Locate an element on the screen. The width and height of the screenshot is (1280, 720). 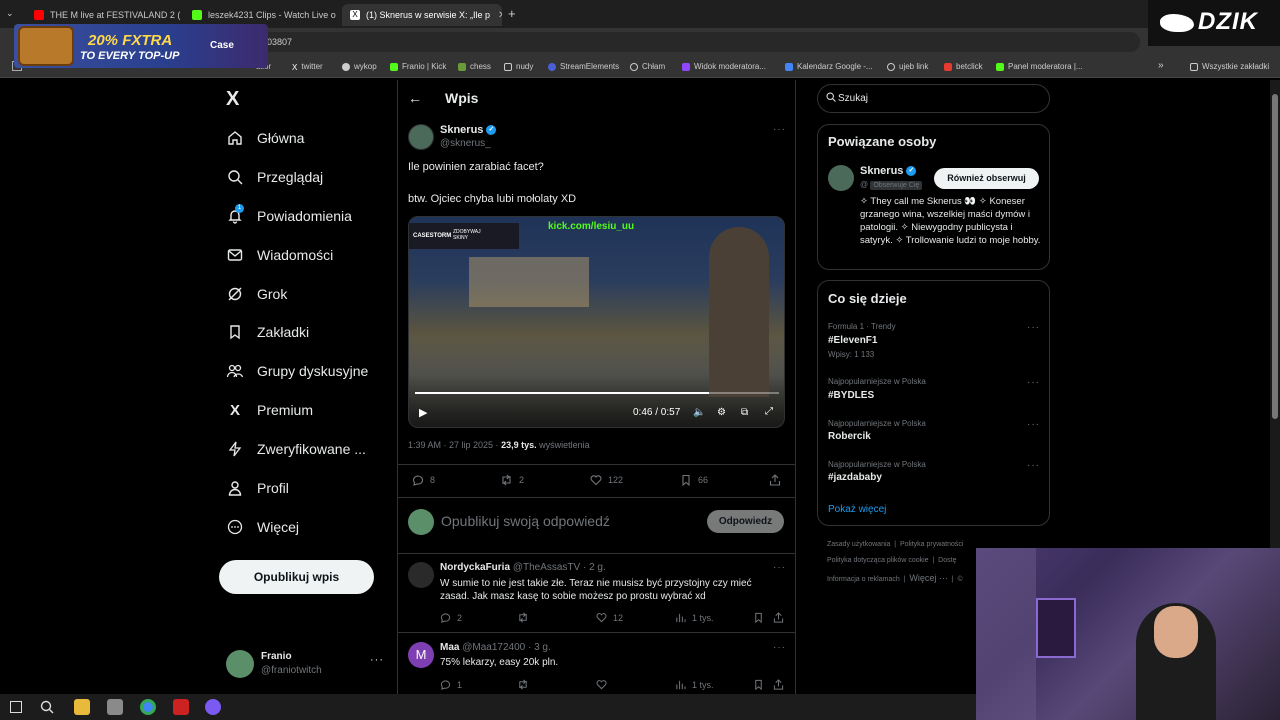
chrome-icon is located at coordinates (148, 707).